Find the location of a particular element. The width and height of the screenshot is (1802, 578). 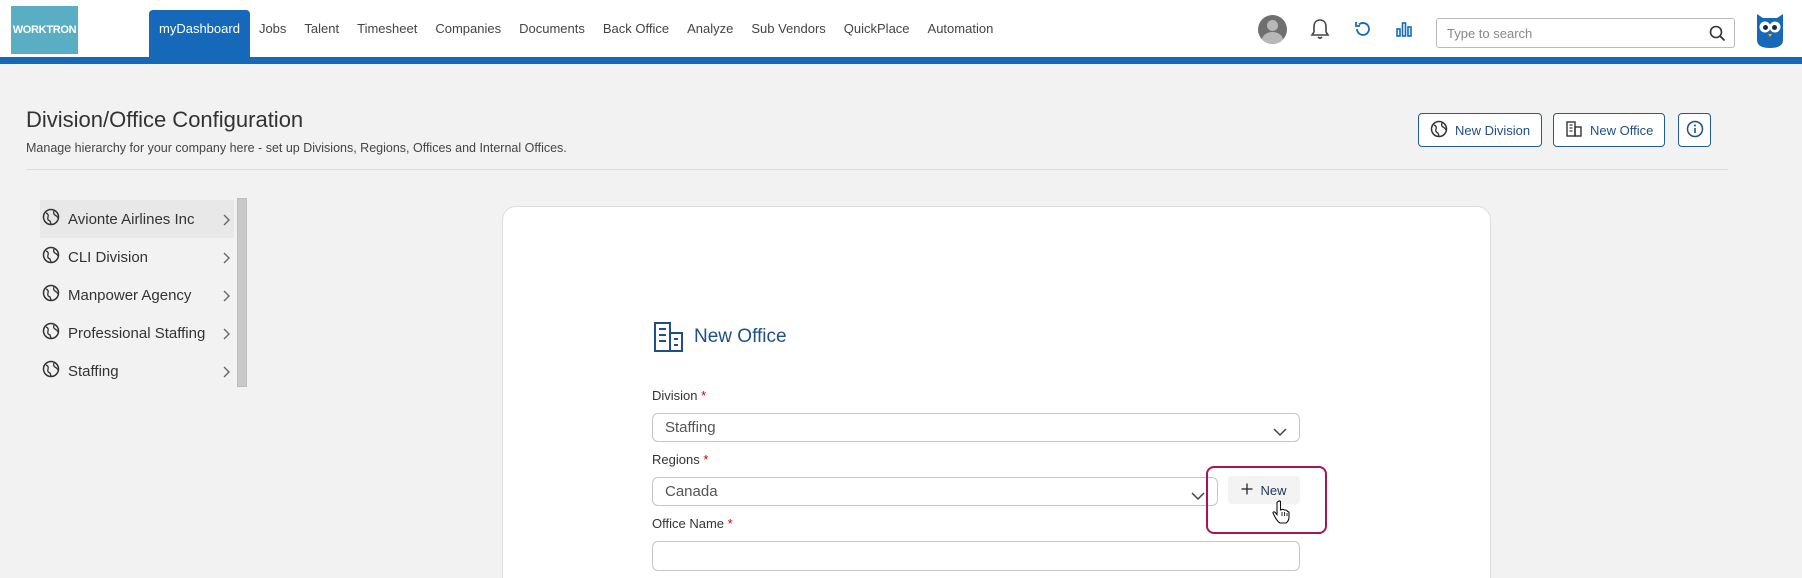

new-division-label: New Division is located at coordinates (1493, 130).